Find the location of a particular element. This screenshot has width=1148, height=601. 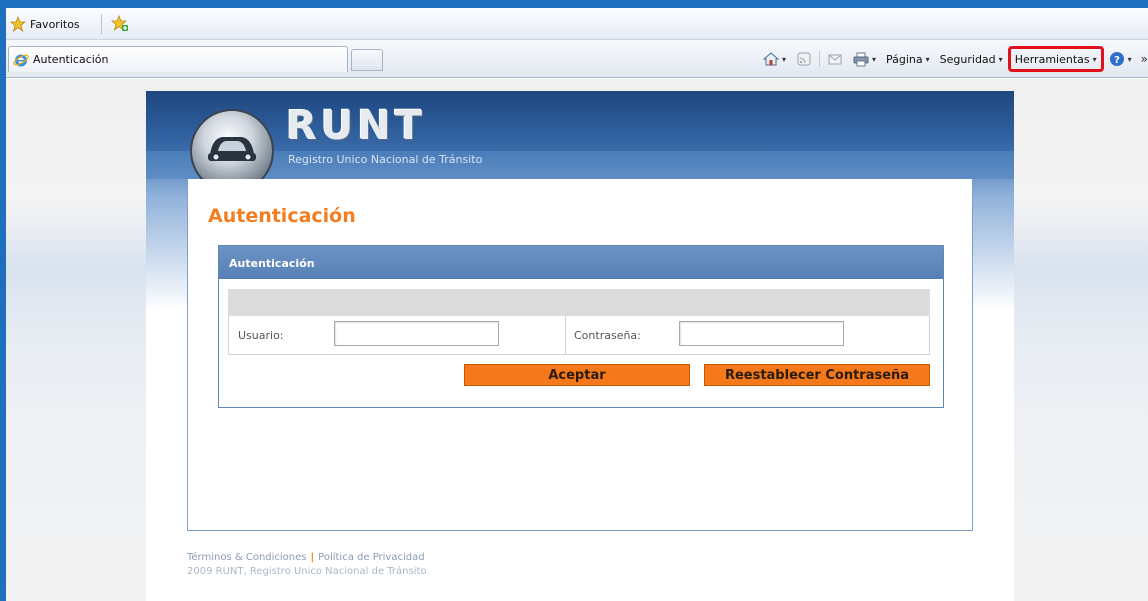

login-panel-header: Autenticación is located at coordinates (581, 262).